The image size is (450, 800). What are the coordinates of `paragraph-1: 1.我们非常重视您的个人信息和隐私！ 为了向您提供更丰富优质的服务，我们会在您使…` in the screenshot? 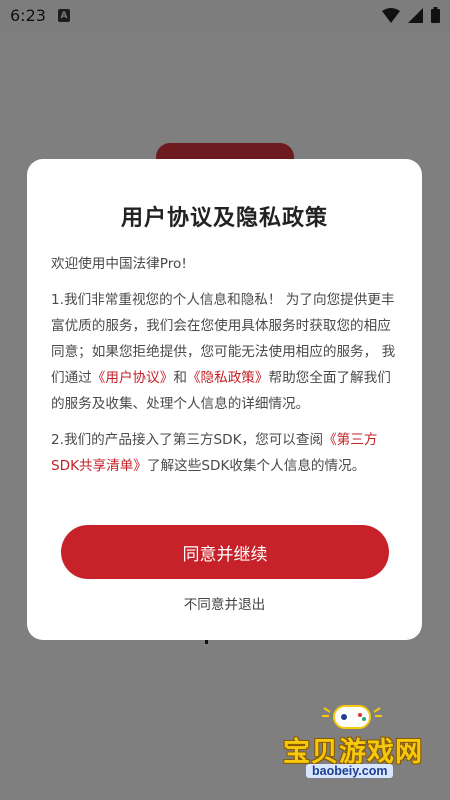 It's located at (226, 352).